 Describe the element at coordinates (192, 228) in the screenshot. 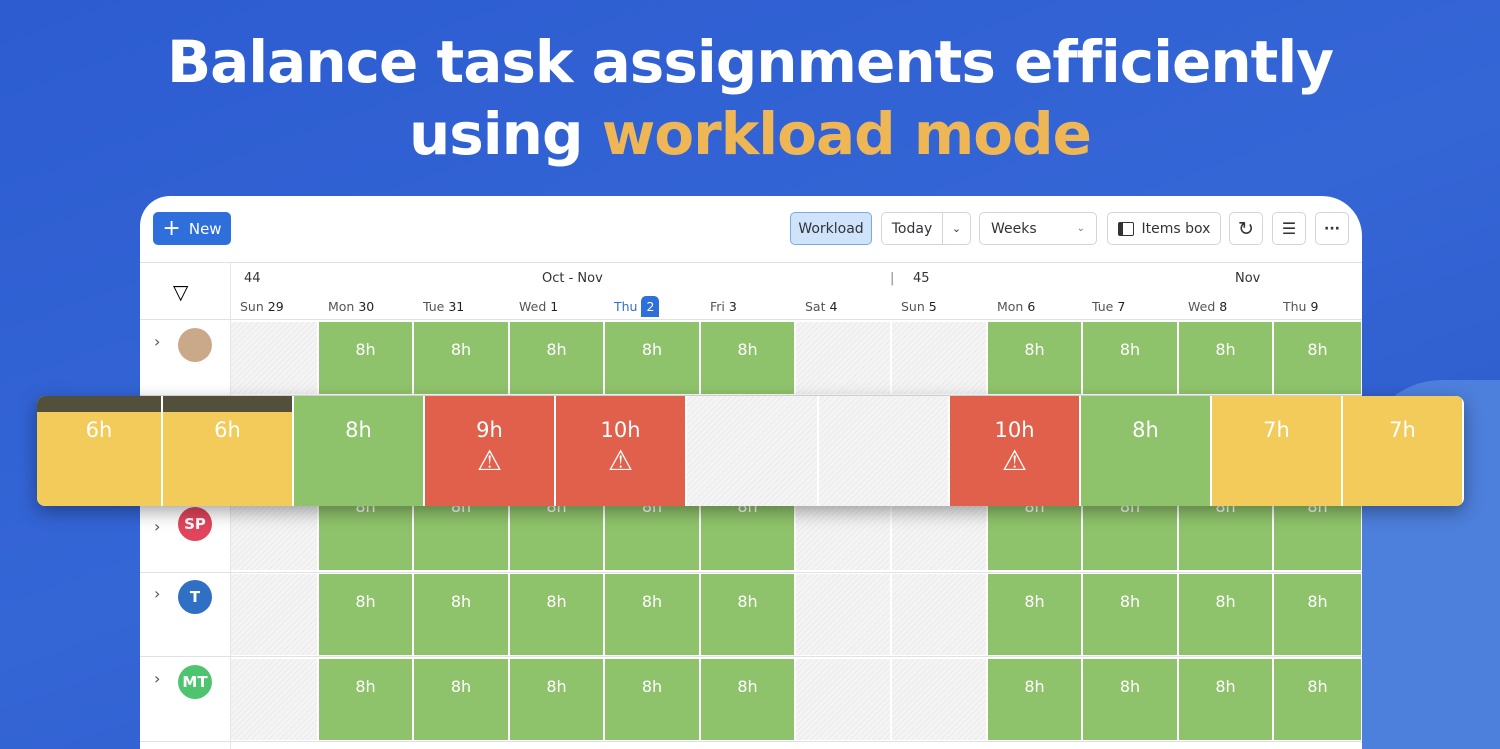

I see `new-button: + New` at that location.